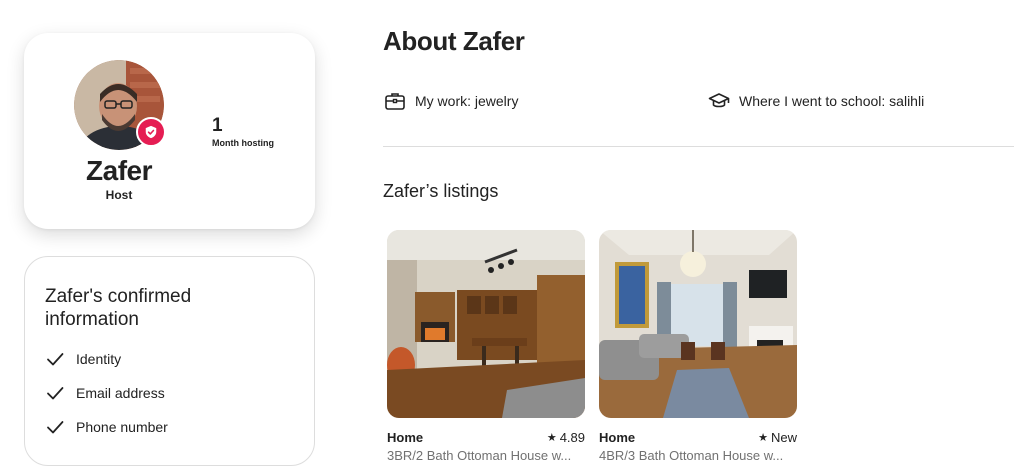 The width and height of the screenshot is (1024, 475). Describe the element at coordinates (698, 146) in the screenshot. I see `section-divider` at that location.